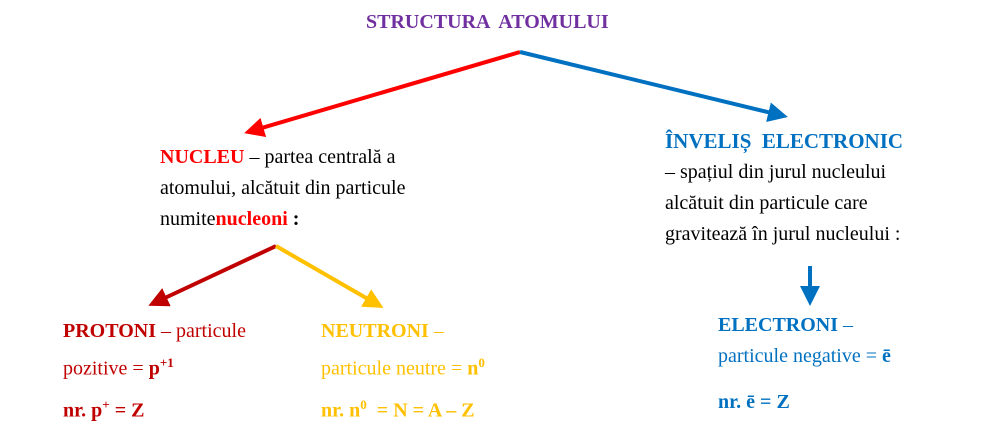  Describe the element at coordinates (127, 410) in the screenshot. I see `protoni-formula-rest: = Z` at that location.